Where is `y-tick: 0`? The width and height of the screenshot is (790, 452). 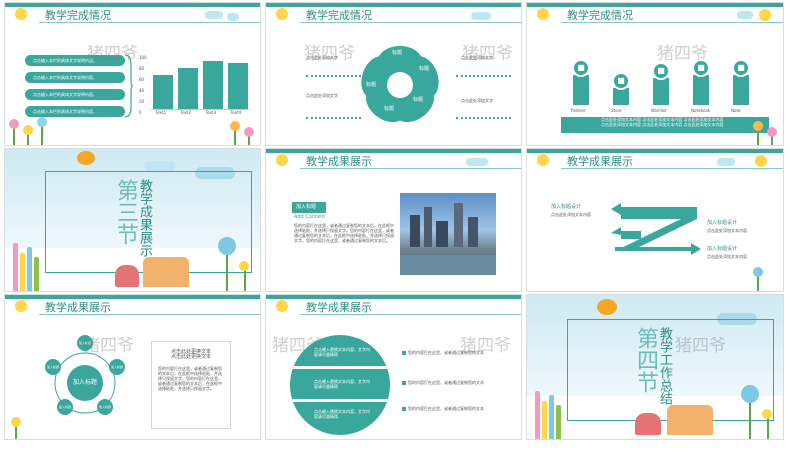
y-tick: 0 is located at coordinates (140, 112).